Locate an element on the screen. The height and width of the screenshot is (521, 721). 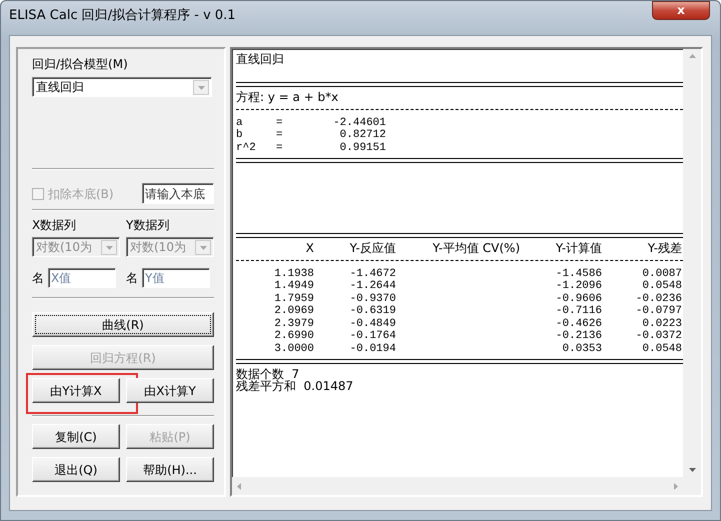
dialog-button: 由X计算Y is located at coordinates (170, 390).